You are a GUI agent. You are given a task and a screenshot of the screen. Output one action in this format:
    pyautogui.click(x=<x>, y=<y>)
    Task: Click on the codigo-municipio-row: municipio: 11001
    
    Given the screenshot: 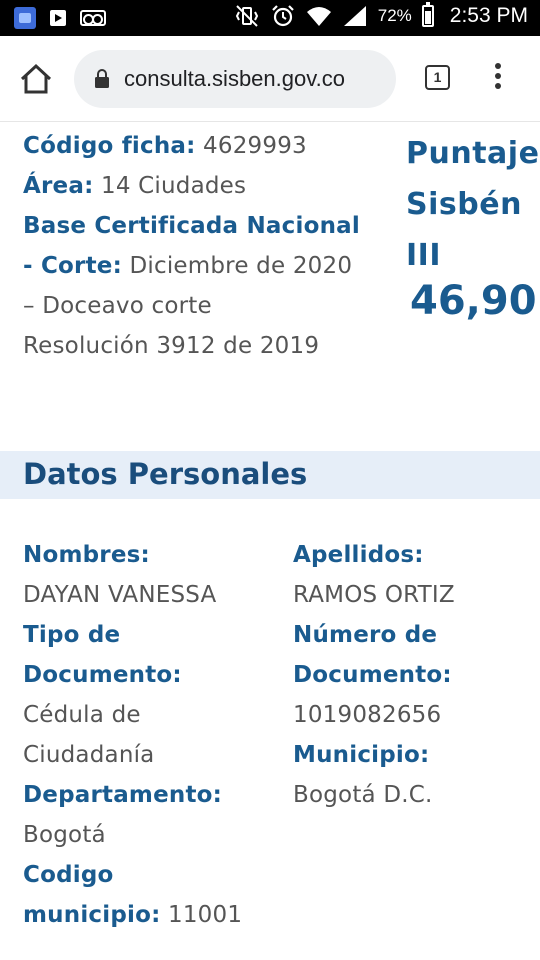 What is the action you would take?
    pyautogui.click(x=132, y=915)
    